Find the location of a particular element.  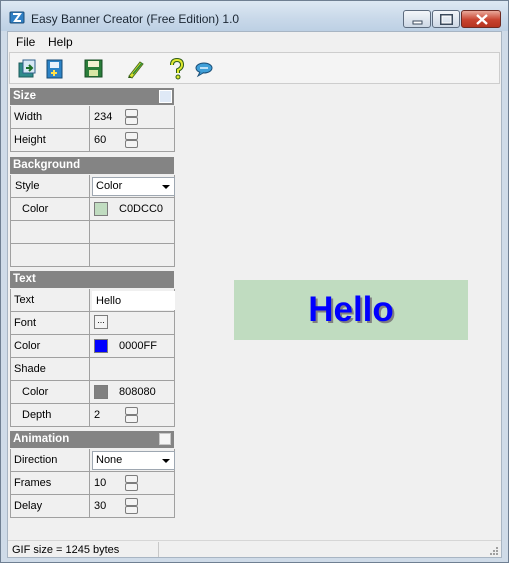

text-text-row: Text Hello is located at coordinates (92, 300).